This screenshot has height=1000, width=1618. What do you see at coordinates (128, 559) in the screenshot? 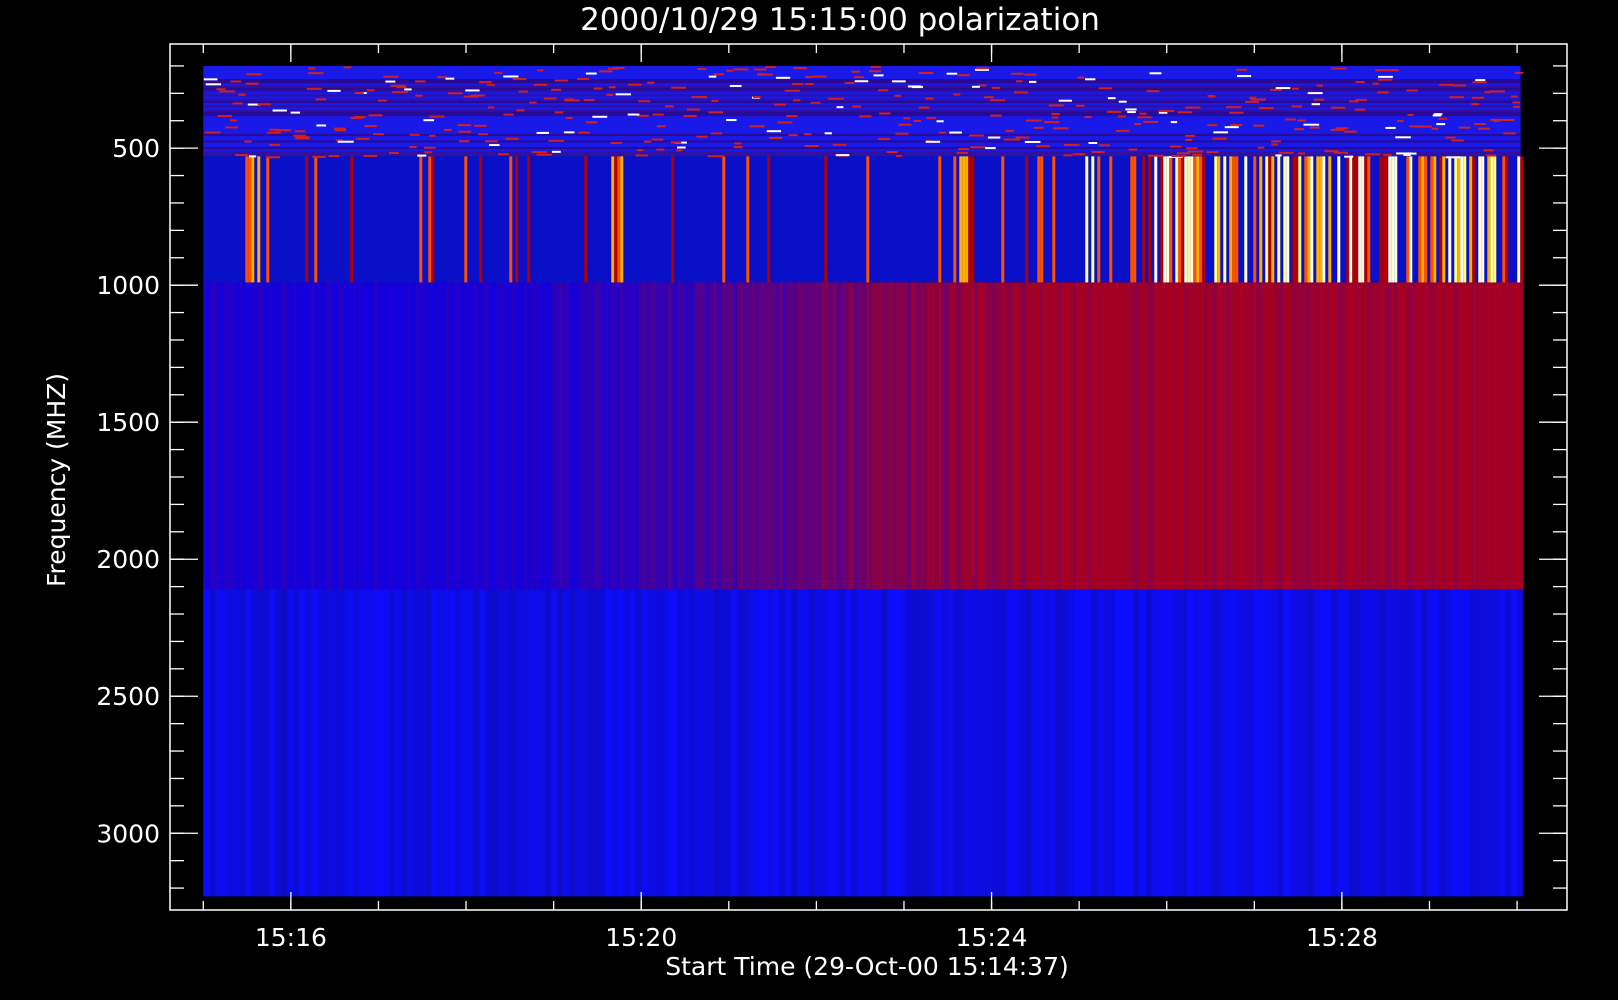
I see `y-tick-label: 2000` at bounding box center [128, 559].